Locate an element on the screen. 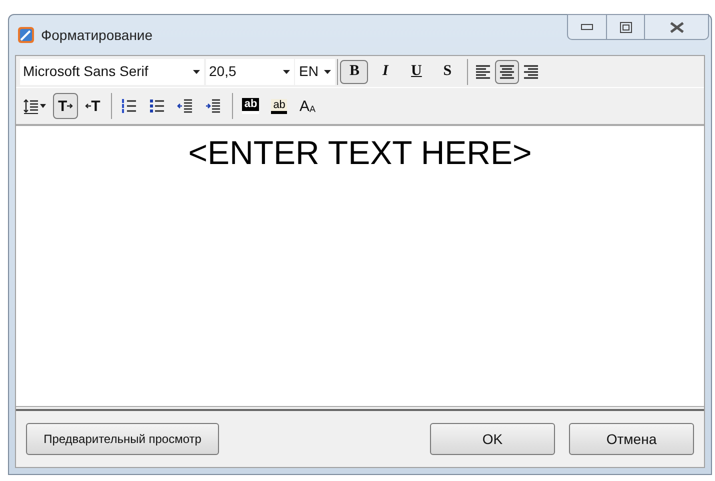  highlight-icon: ab is located at coordinates (251, 106).